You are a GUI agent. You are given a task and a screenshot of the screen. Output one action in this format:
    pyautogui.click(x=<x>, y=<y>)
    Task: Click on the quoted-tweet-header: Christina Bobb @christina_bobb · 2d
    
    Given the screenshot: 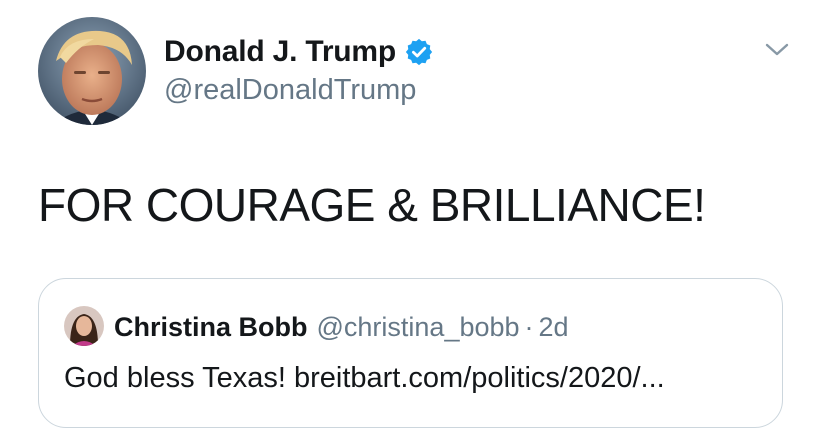 What is the action you would take?
    pyautogui.click(x=341, y=327)
    